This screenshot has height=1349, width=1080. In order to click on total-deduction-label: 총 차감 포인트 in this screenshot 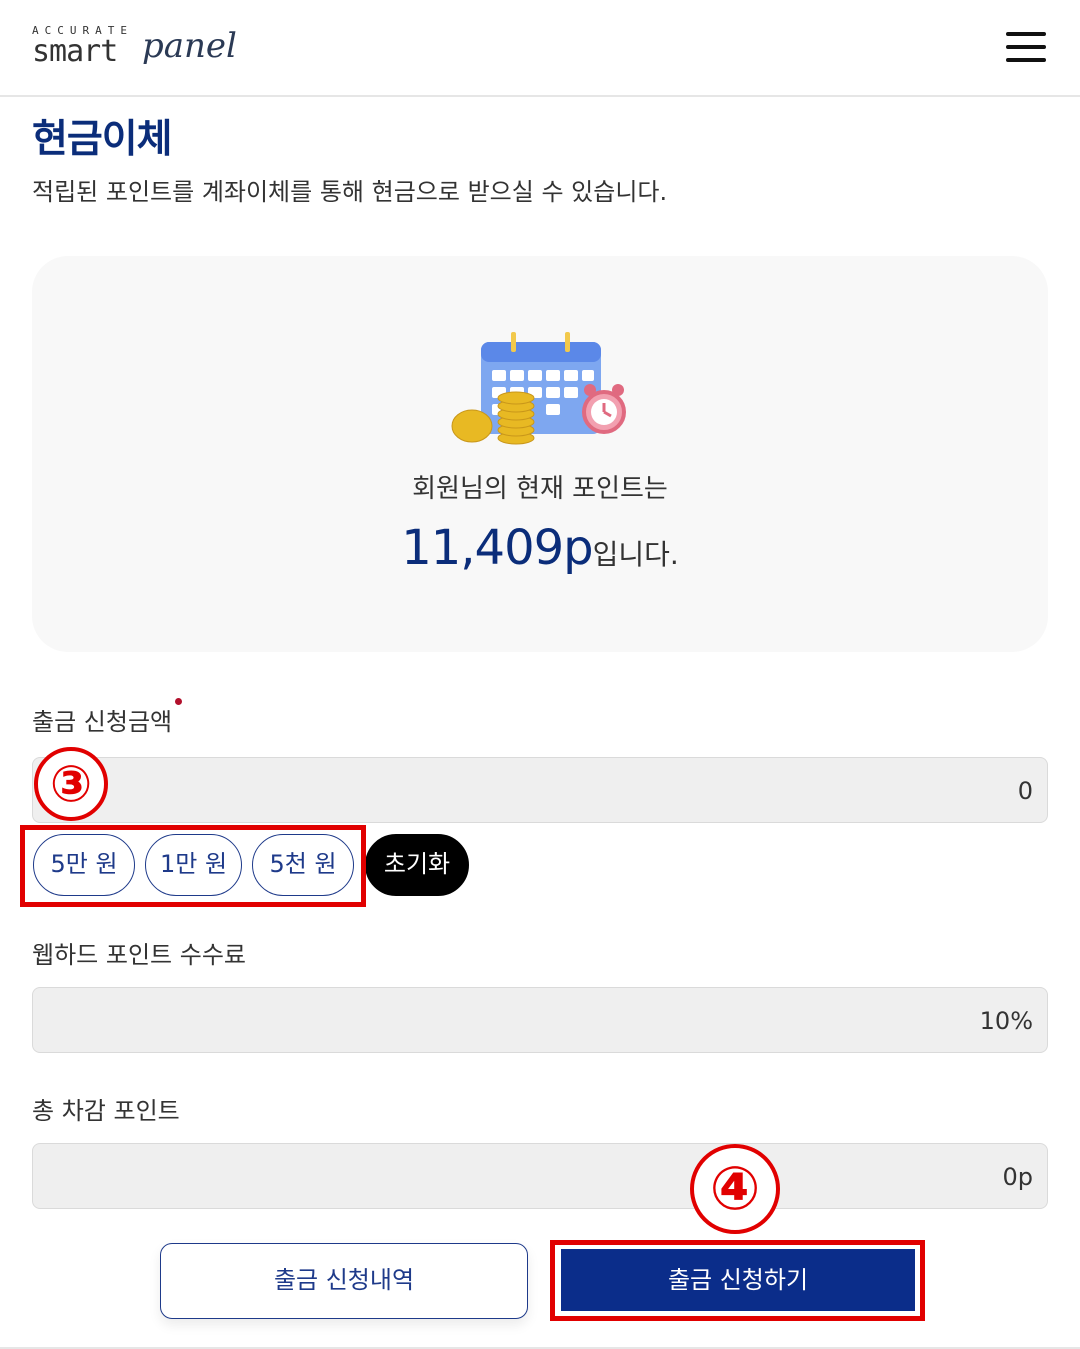, I will do `click(106, 1111)`.